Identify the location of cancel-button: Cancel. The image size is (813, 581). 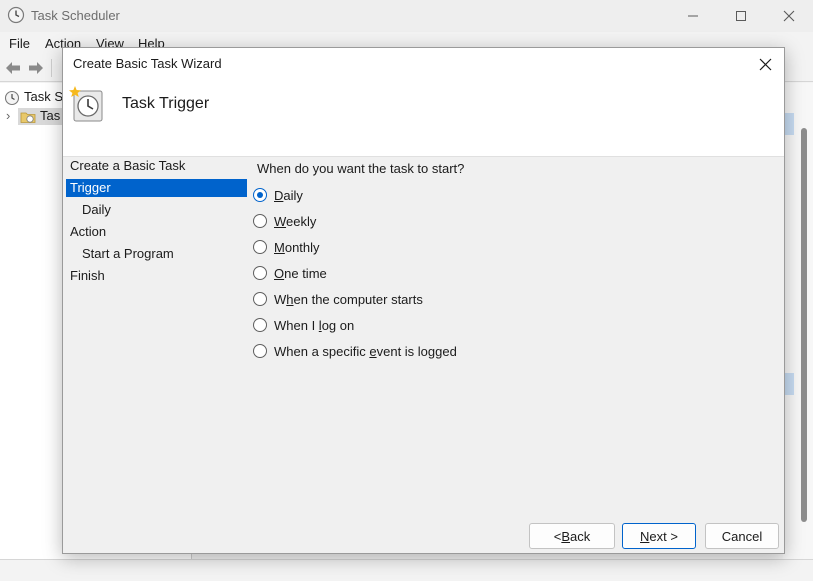
(742, 536).